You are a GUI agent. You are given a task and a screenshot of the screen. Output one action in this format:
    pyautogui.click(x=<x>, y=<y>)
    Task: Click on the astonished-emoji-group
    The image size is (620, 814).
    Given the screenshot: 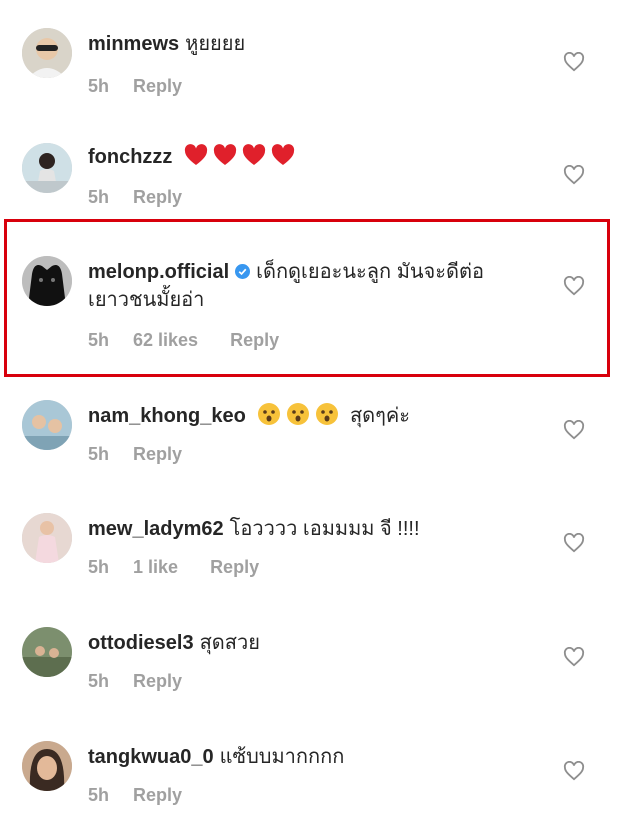 What is the action you would take?
    pyautogui.click(x=301, y=415)
    